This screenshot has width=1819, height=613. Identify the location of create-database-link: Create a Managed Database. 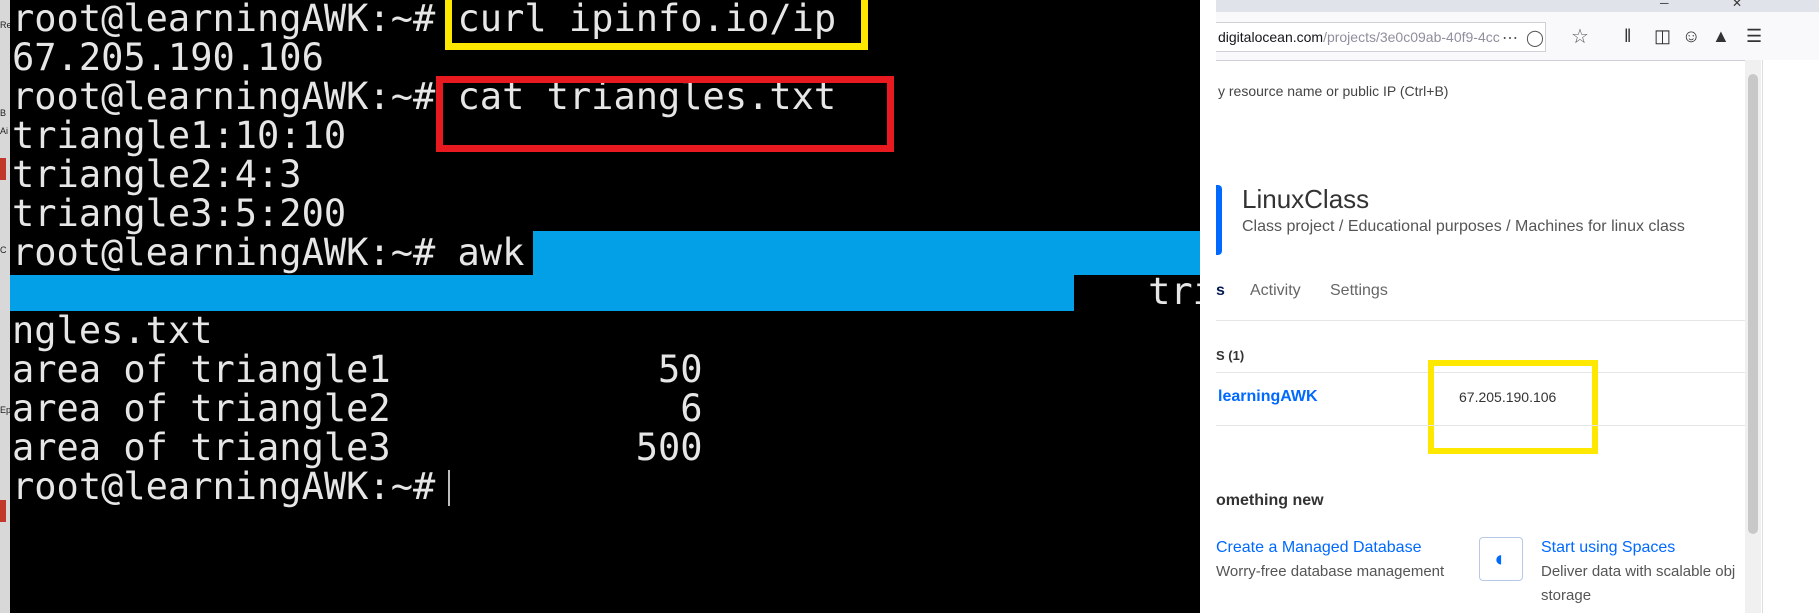
(1318, 548).